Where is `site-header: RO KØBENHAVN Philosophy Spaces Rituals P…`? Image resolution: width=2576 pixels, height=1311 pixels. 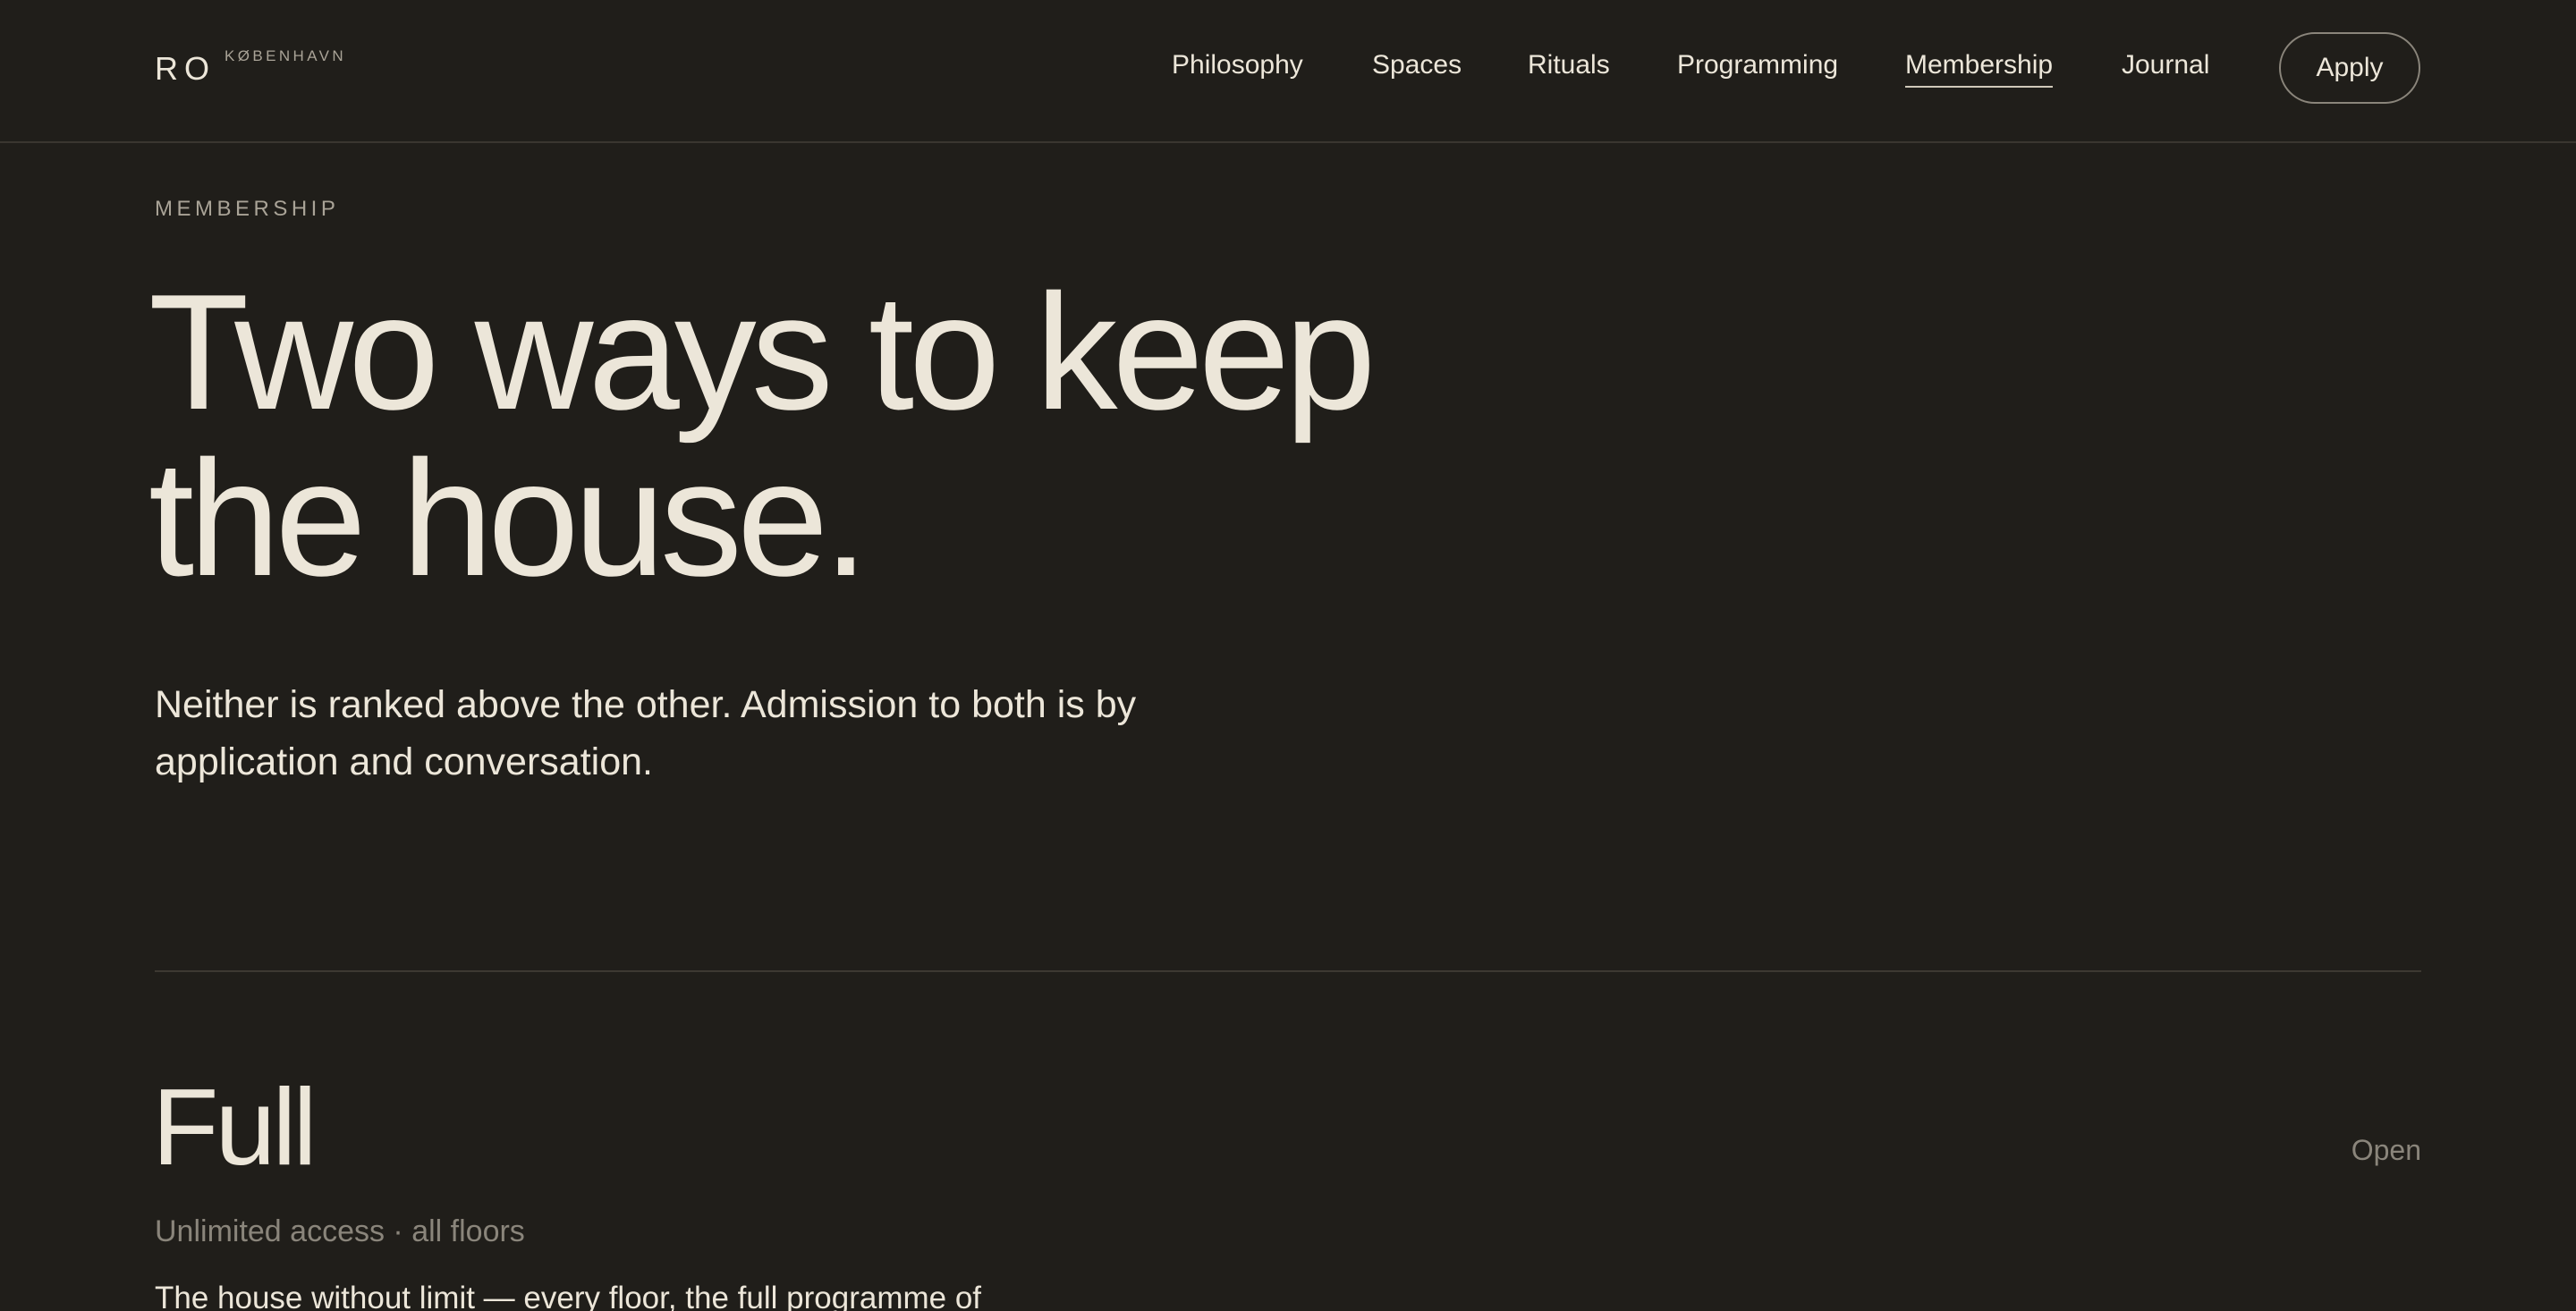 site-header: RO KØBENHAVN Philosophy Spaces Rituals P… is located at coordinates (1288, 71).